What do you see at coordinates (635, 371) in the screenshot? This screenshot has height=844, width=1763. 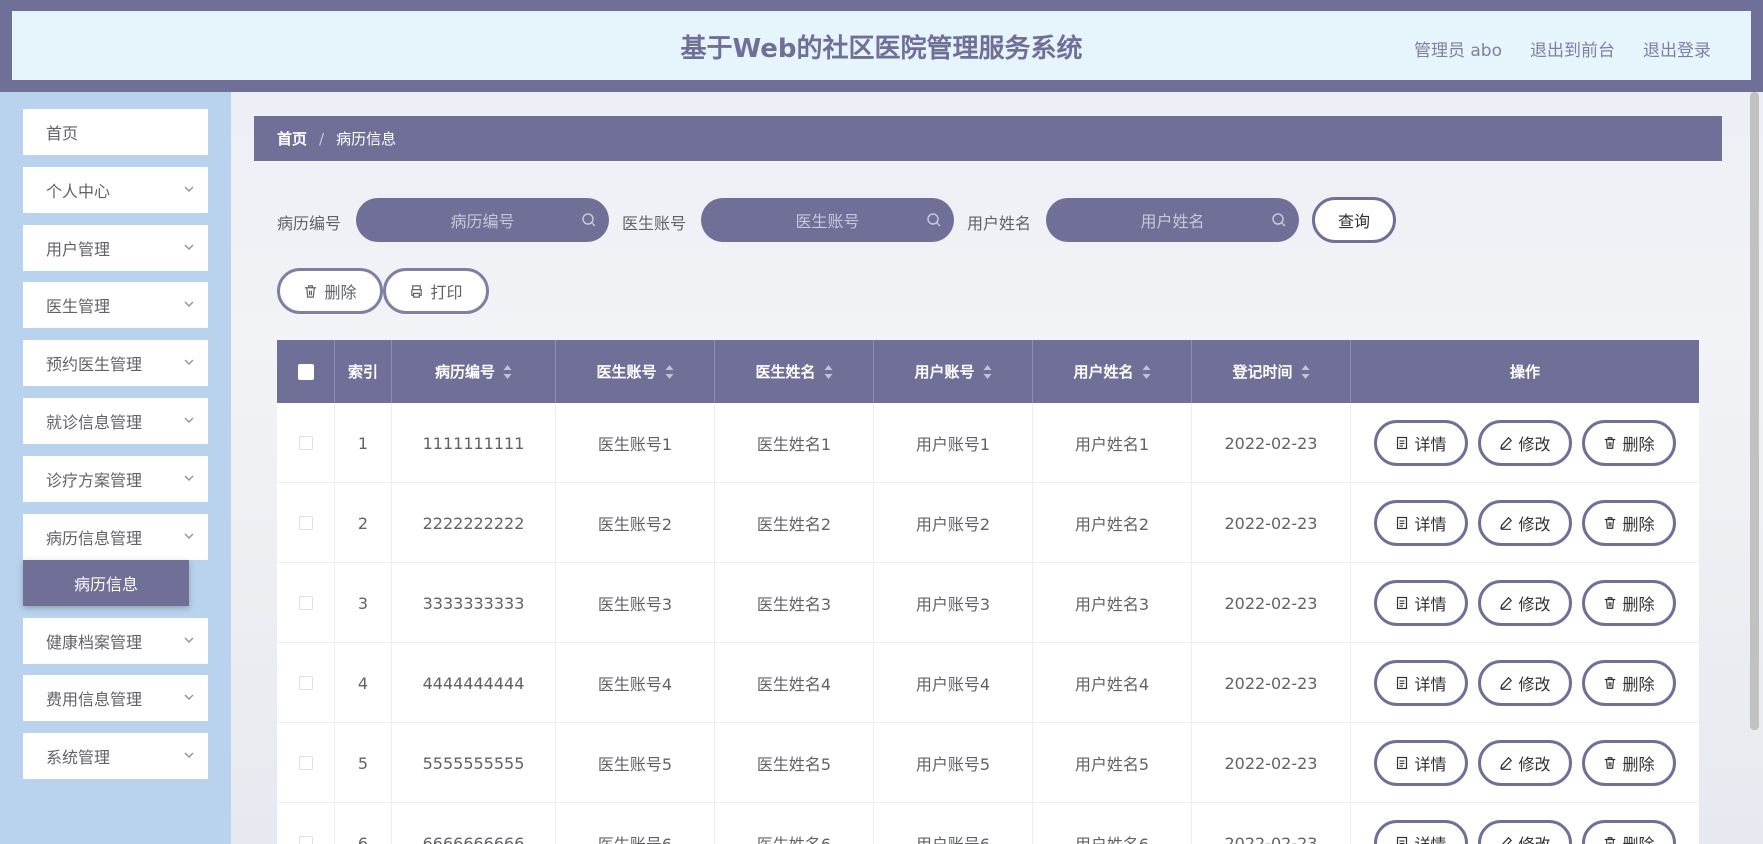 I see `column-header-doctor-account: 医生账号` at bounding box center [635, 371].